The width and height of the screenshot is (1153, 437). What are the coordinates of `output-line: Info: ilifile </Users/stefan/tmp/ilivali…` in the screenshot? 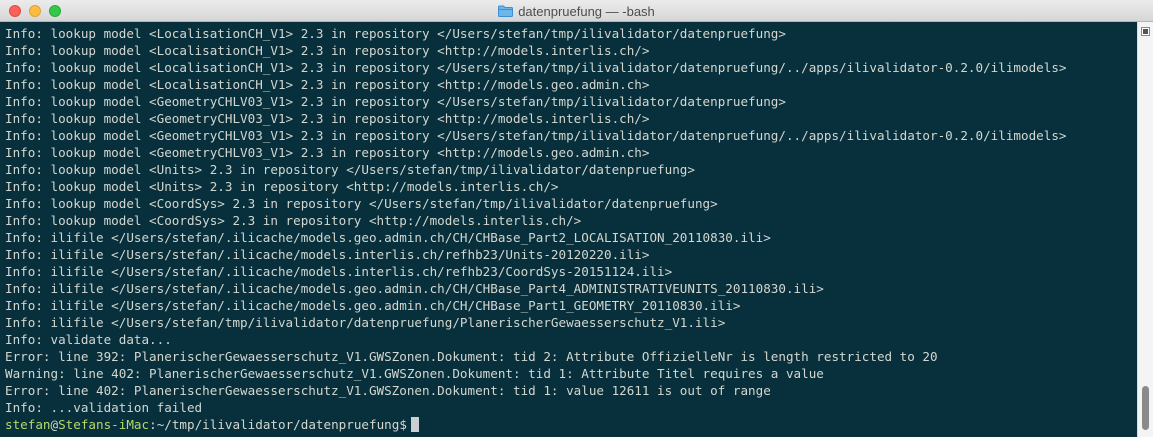 It's located at (365, 322).